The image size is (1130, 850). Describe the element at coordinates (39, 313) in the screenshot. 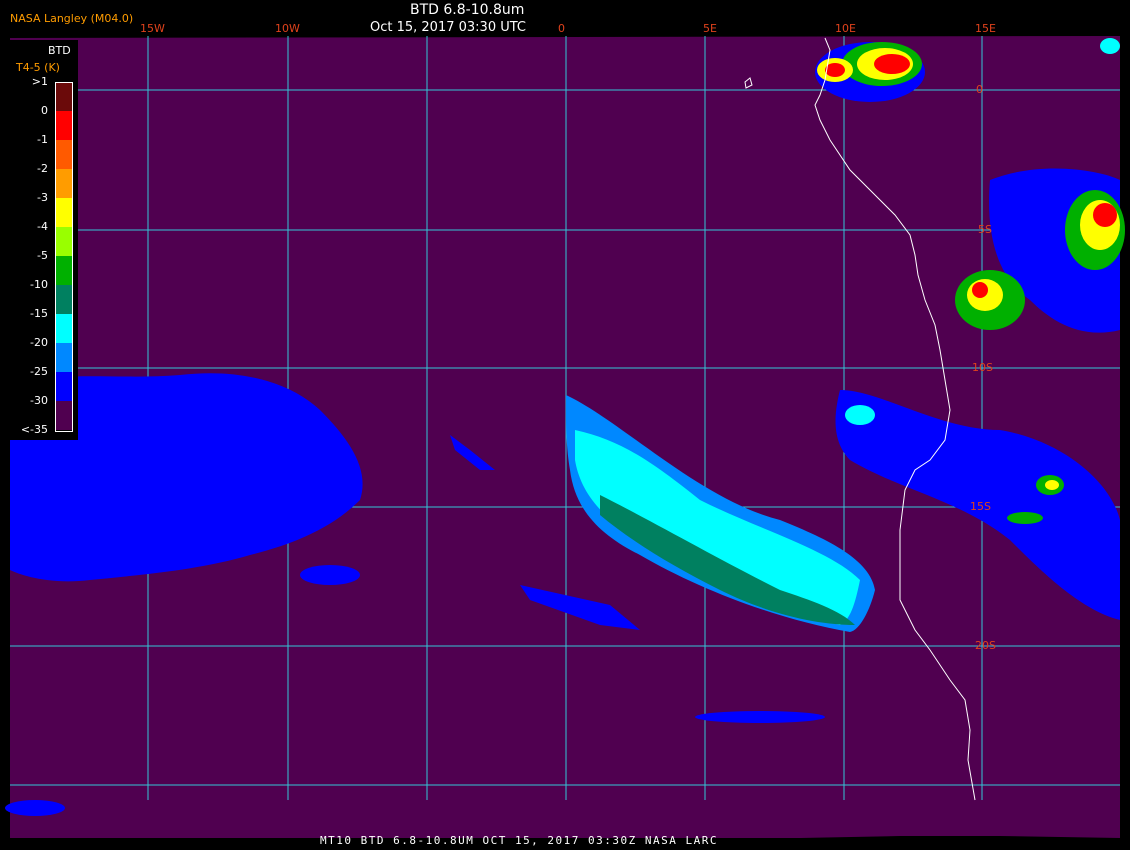

I see `legend-tick-label: -15` at that location.